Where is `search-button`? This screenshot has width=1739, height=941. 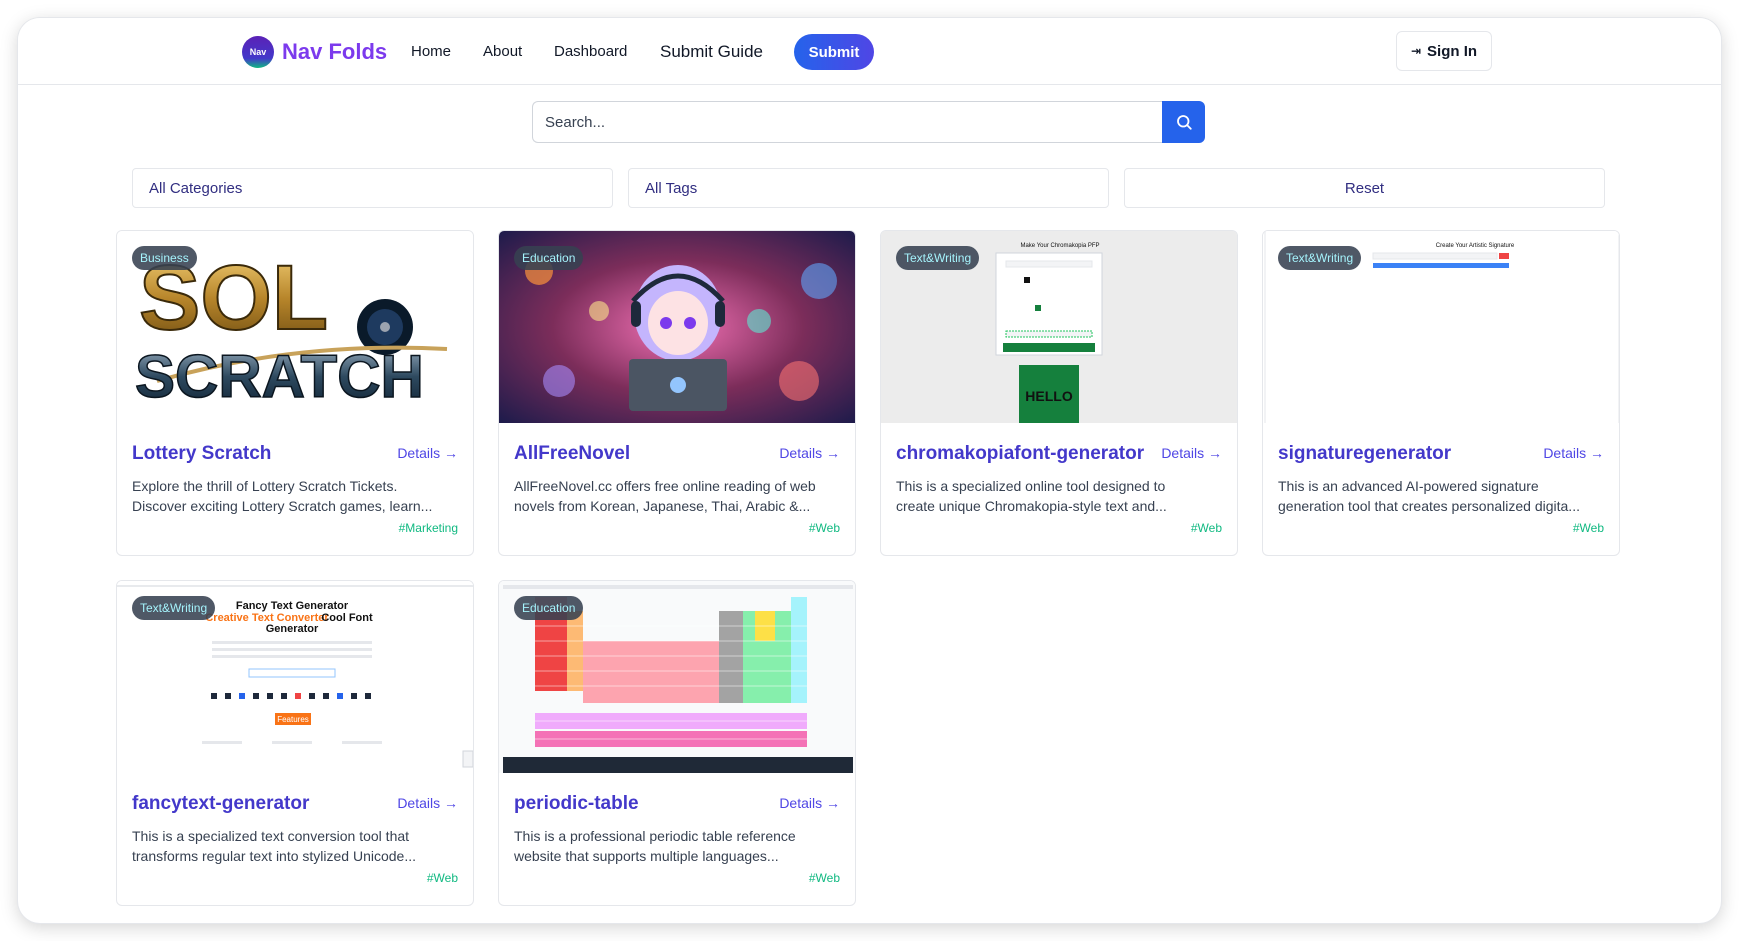
search-button is located at coordinates (1183, 122).